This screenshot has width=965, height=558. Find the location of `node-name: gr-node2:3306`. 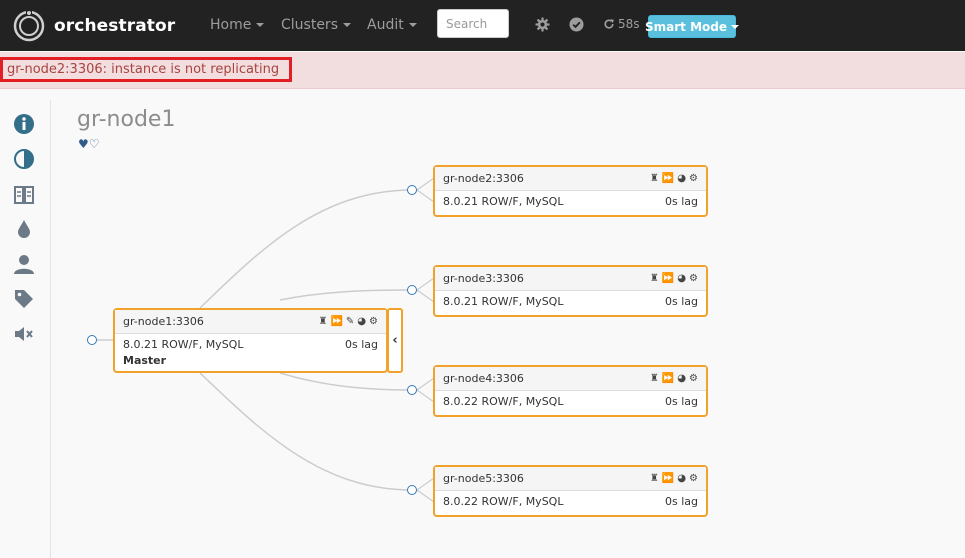

node-name: gr-node2:3306 is located at coordinates (483, 178).